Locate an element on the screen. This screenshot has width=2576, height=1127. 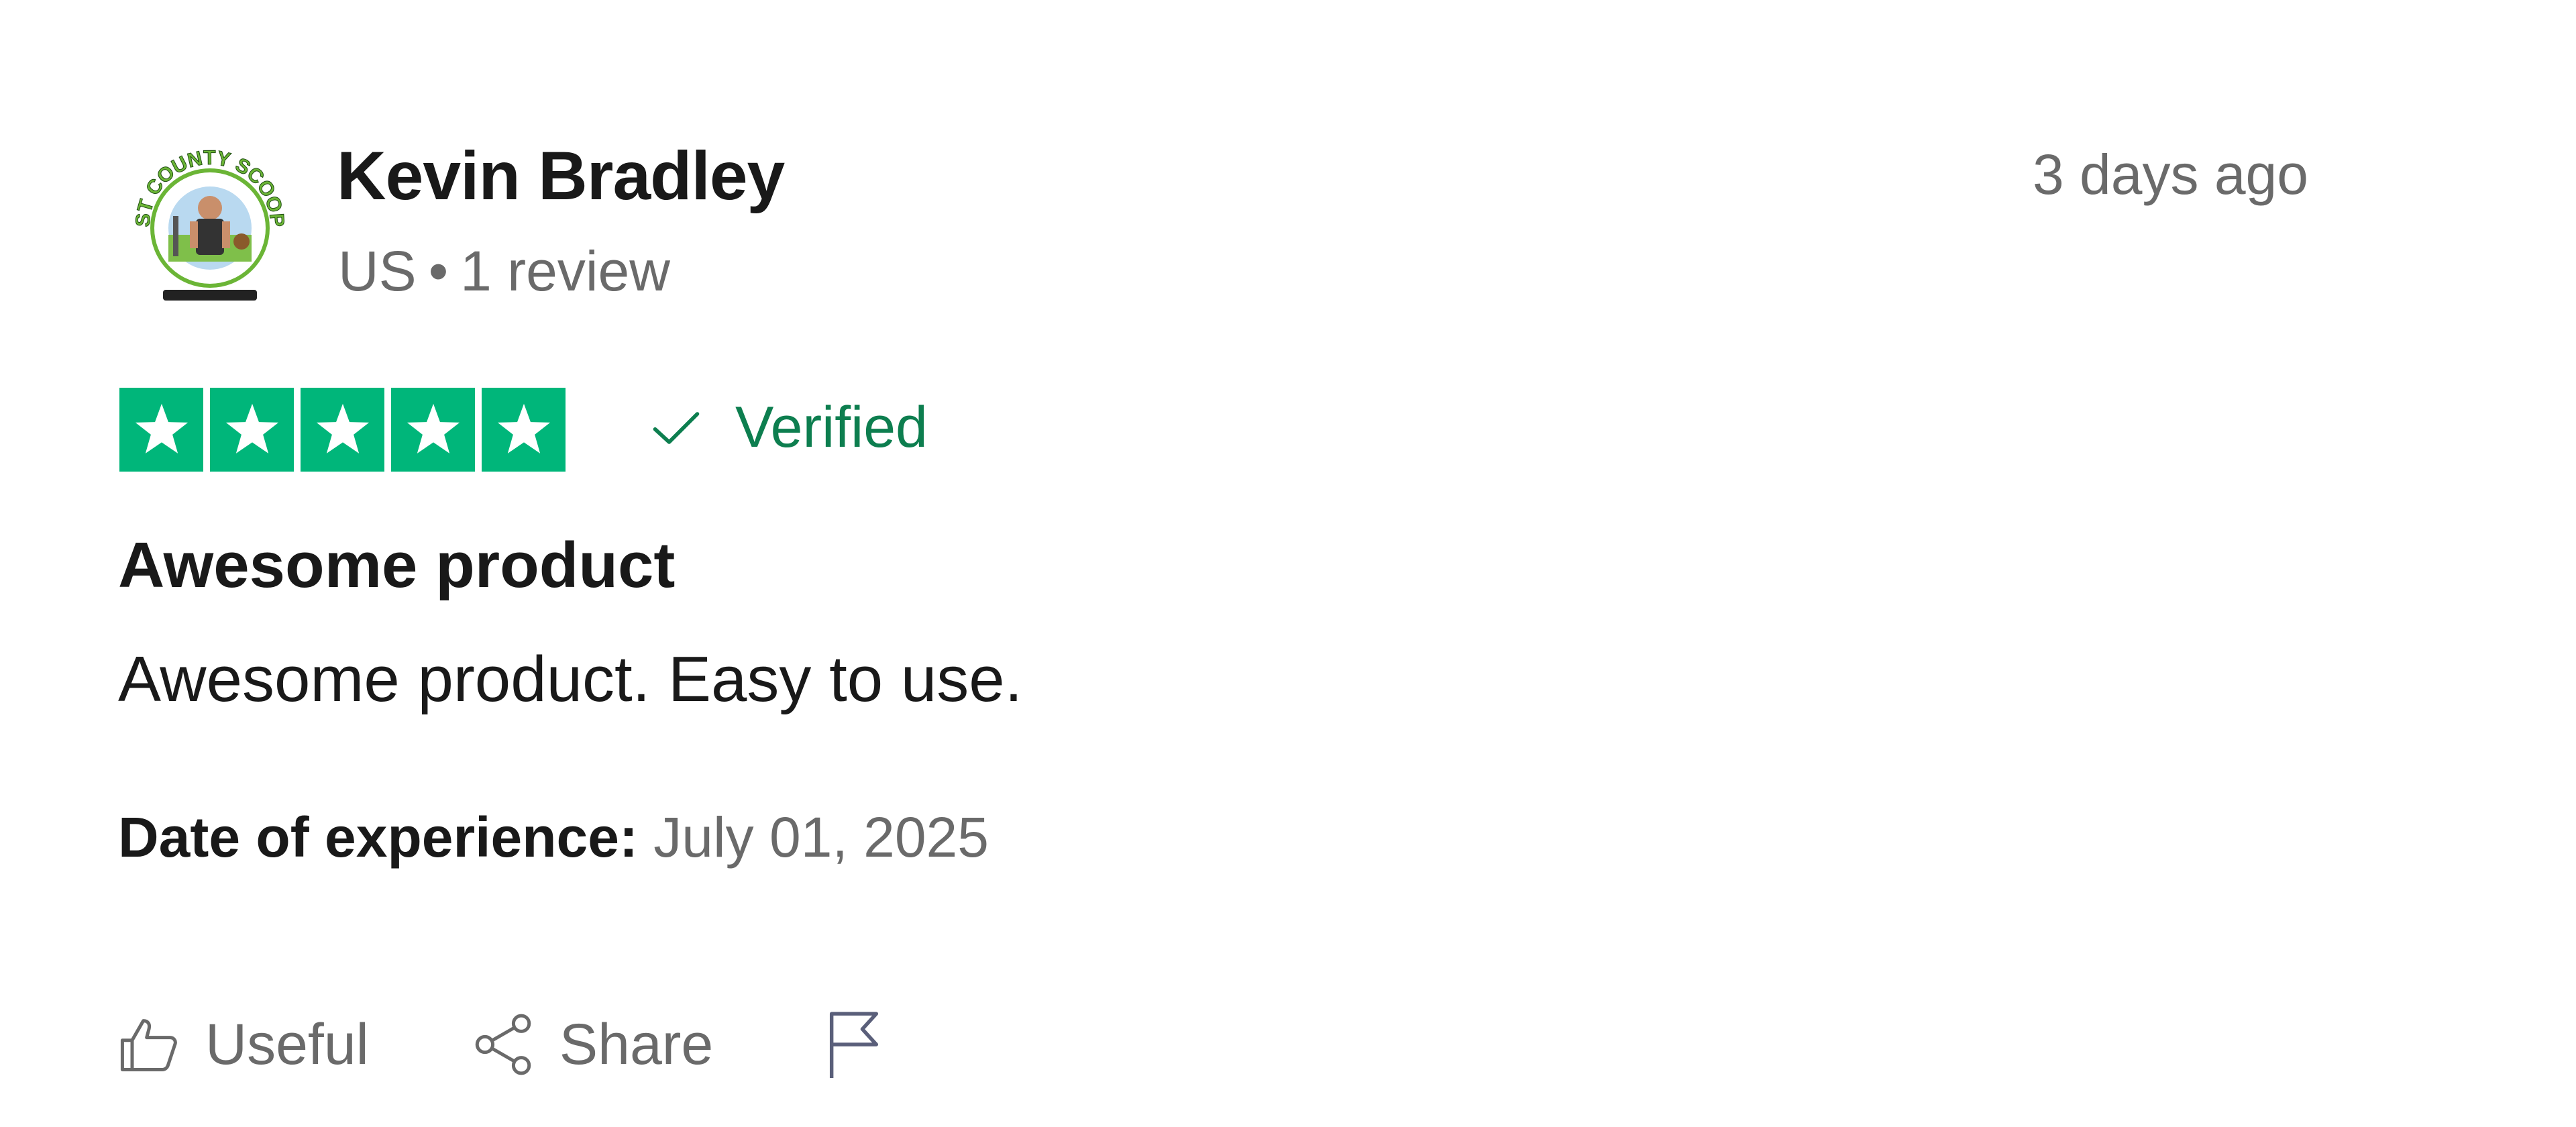
review-actions: Useful Share is located at coordinates (501, 1044).